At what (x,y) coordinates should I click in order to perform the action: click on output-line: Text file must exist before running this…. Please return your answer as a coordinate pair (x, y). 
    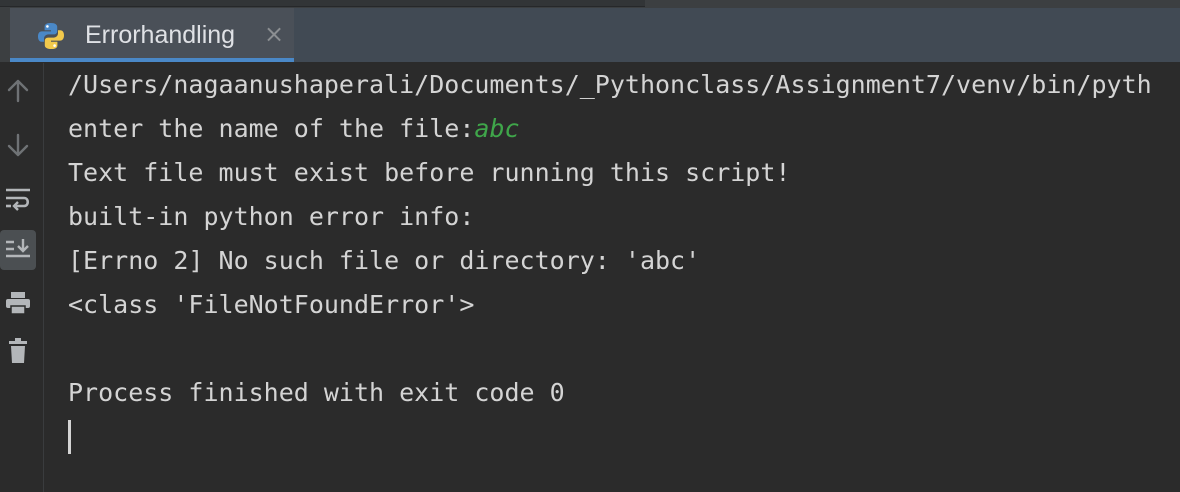
    Looking at the image, I should click on (429, 172).